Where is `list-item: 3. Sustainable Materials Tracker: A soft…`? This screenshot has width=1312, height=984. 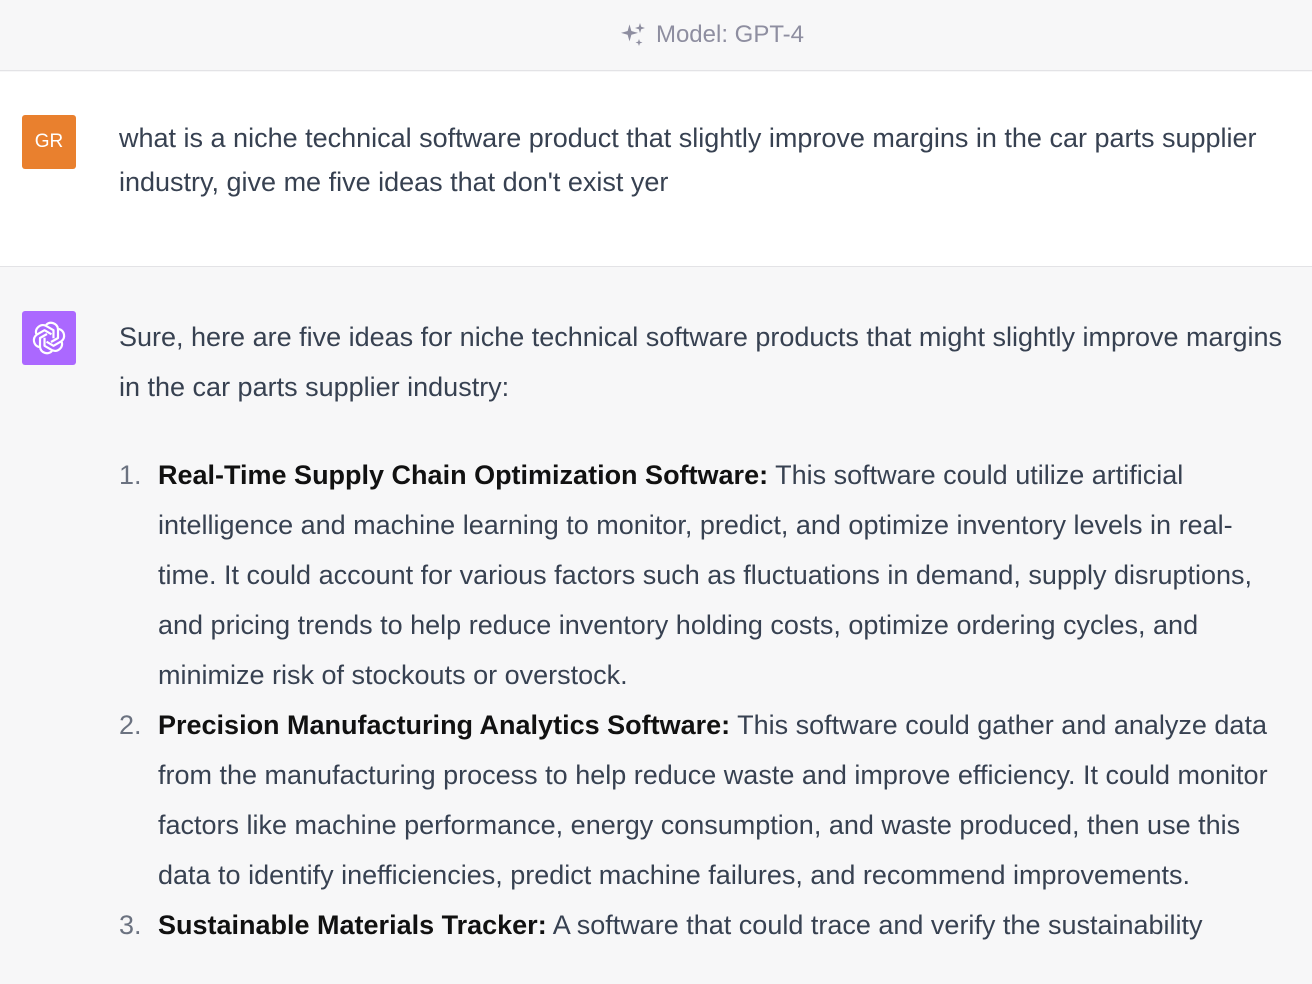 list-item: 3. Sustainable Materials Tracker: A soft… is located at coordinates (704, 925).